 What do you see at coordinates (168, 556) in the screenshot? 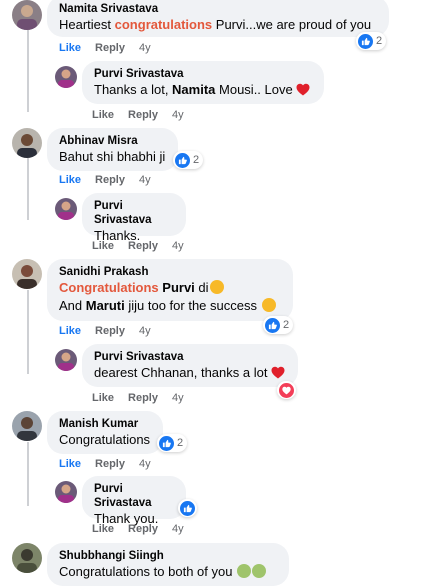
I see `comment-author: Shubbhangi Siingh` at bounding box center [168, 556].